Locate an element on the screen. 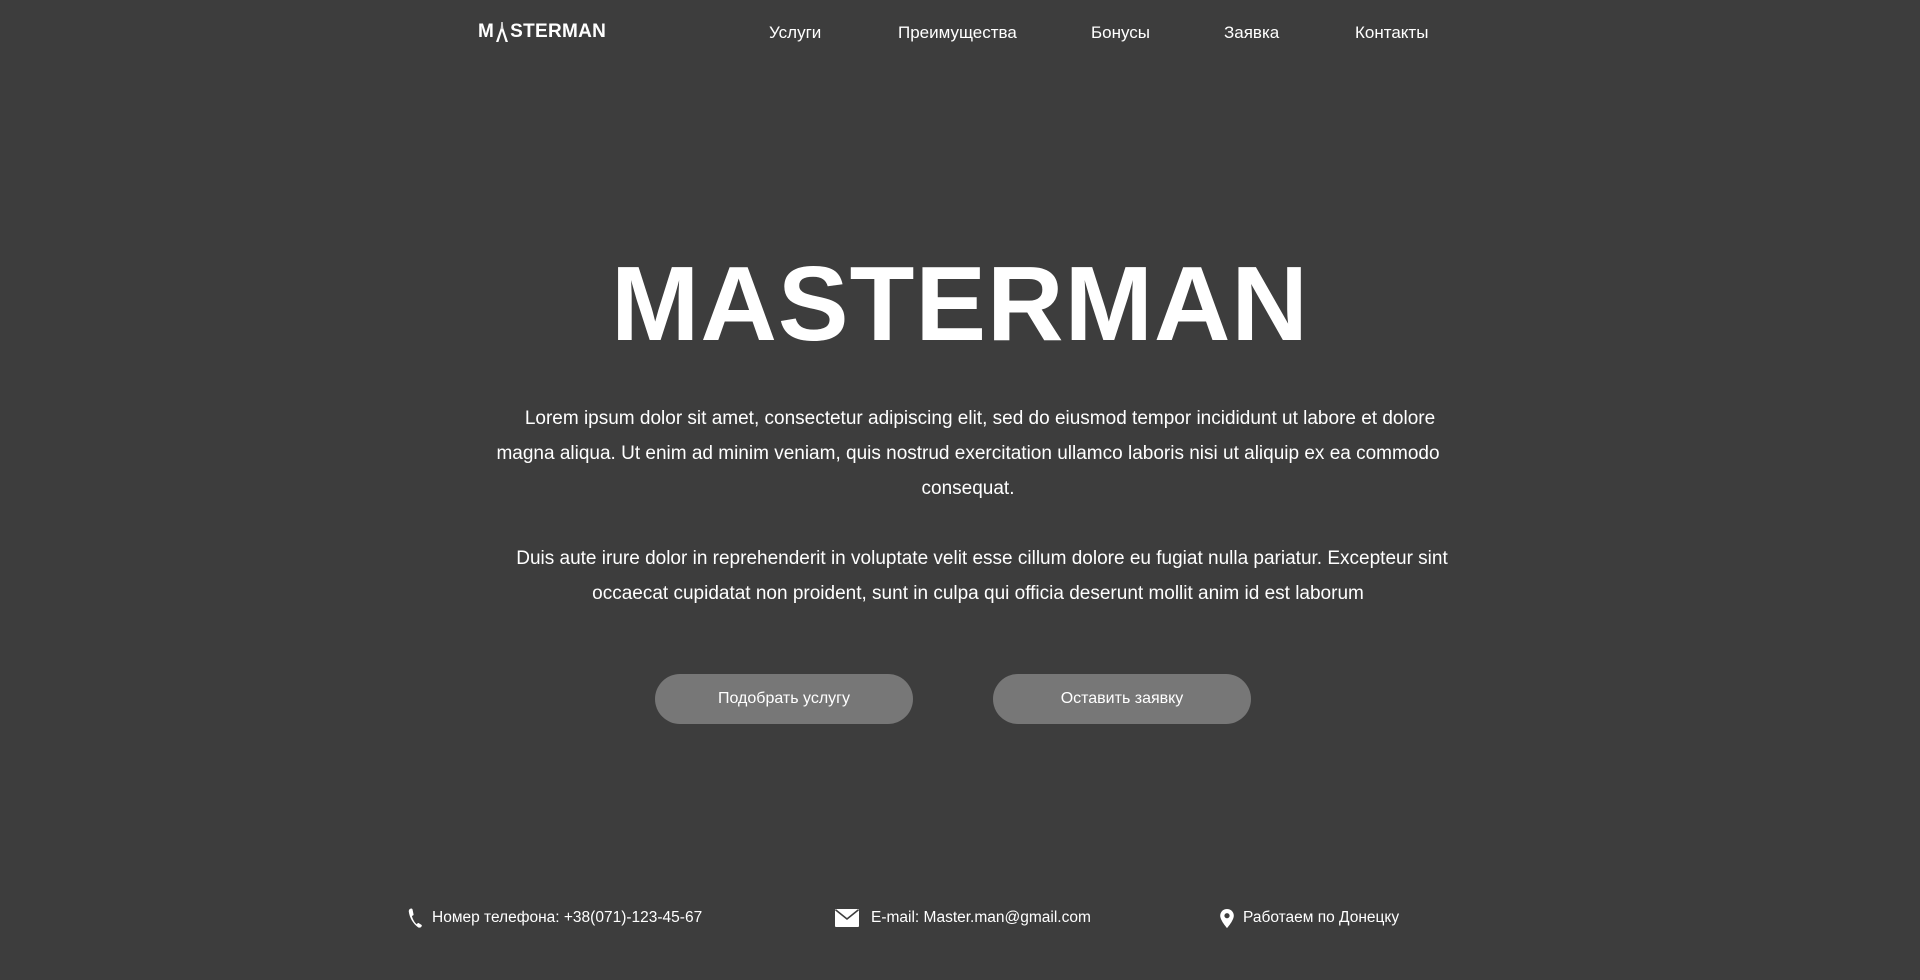  nav-item-contacts: Контакты is located at coordinates (1391, 33).